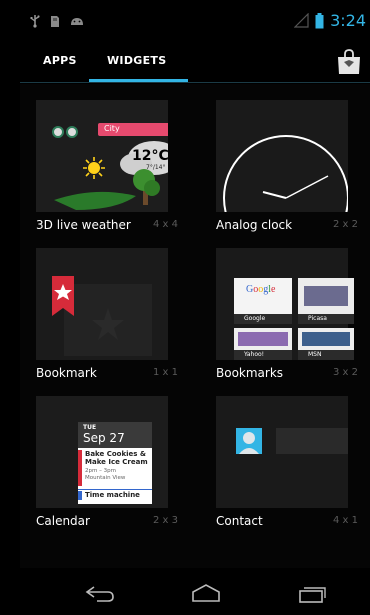  I want to click on calendar-event-location: Mountain View, so click(105, 478).